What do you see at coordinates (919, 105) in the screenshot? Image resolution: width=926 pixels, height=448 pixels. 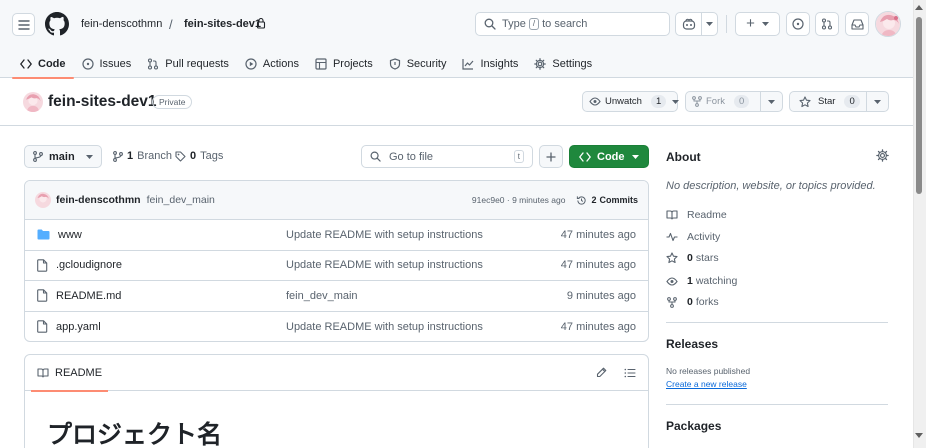 I see `scrollbar-thumb` at bounding box center [919, 105].